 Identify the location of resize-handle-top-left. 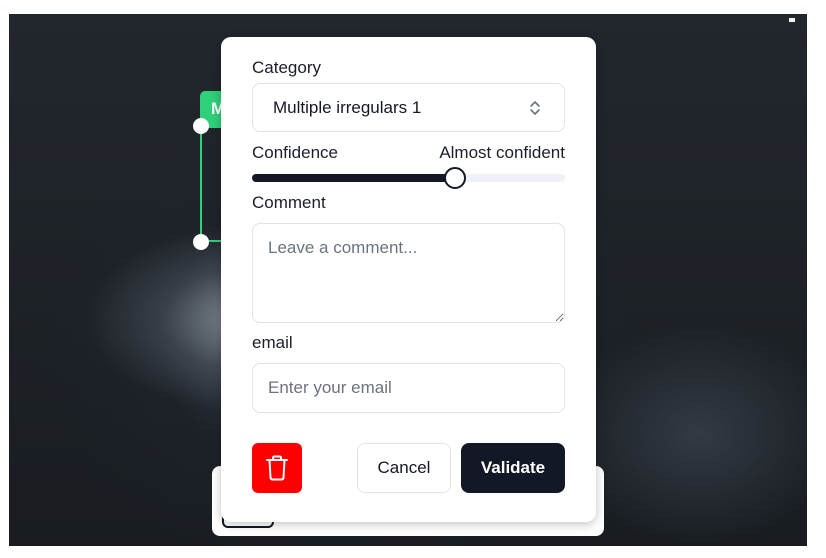
(201, 126).